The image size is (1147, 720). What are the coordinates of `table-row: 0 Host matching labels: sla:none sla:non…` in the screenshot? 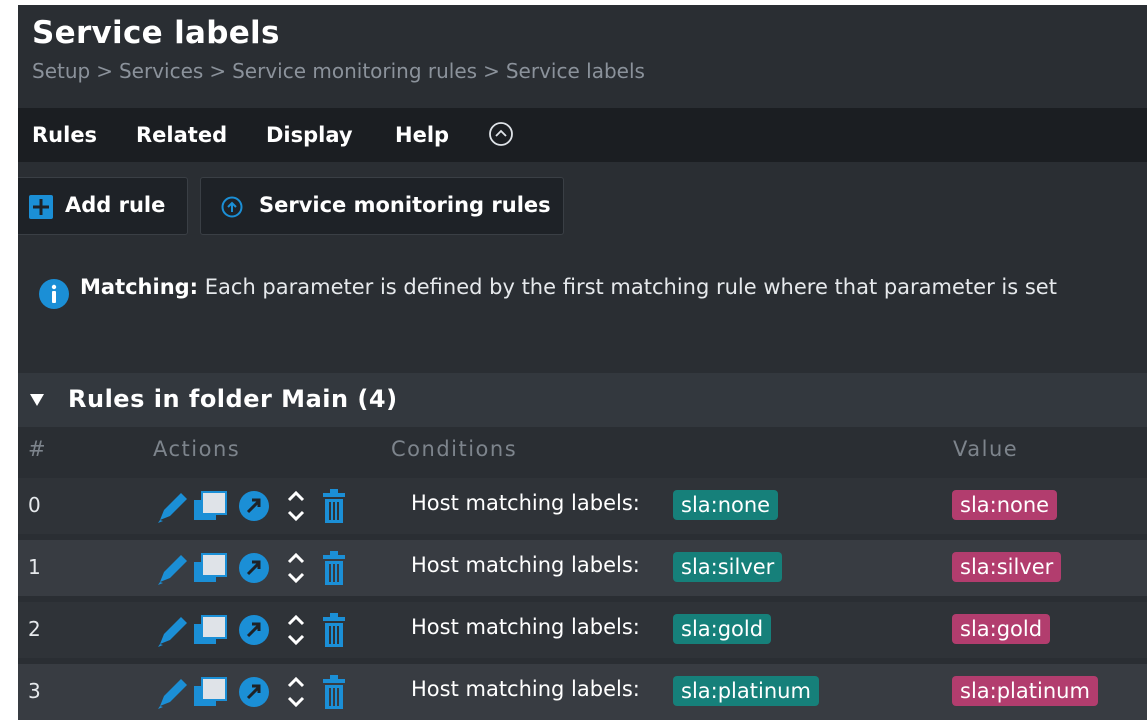 It's located at (582, 506).